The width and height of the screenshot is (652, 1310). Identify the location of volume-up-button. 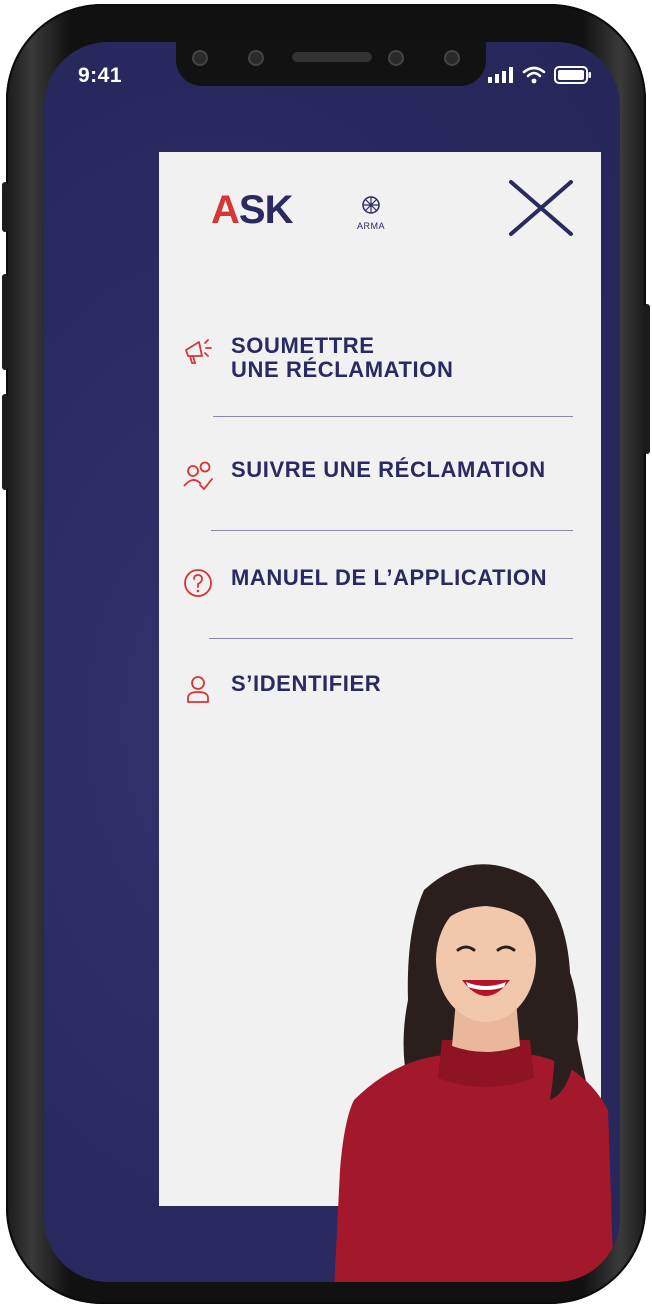
(5, 322).